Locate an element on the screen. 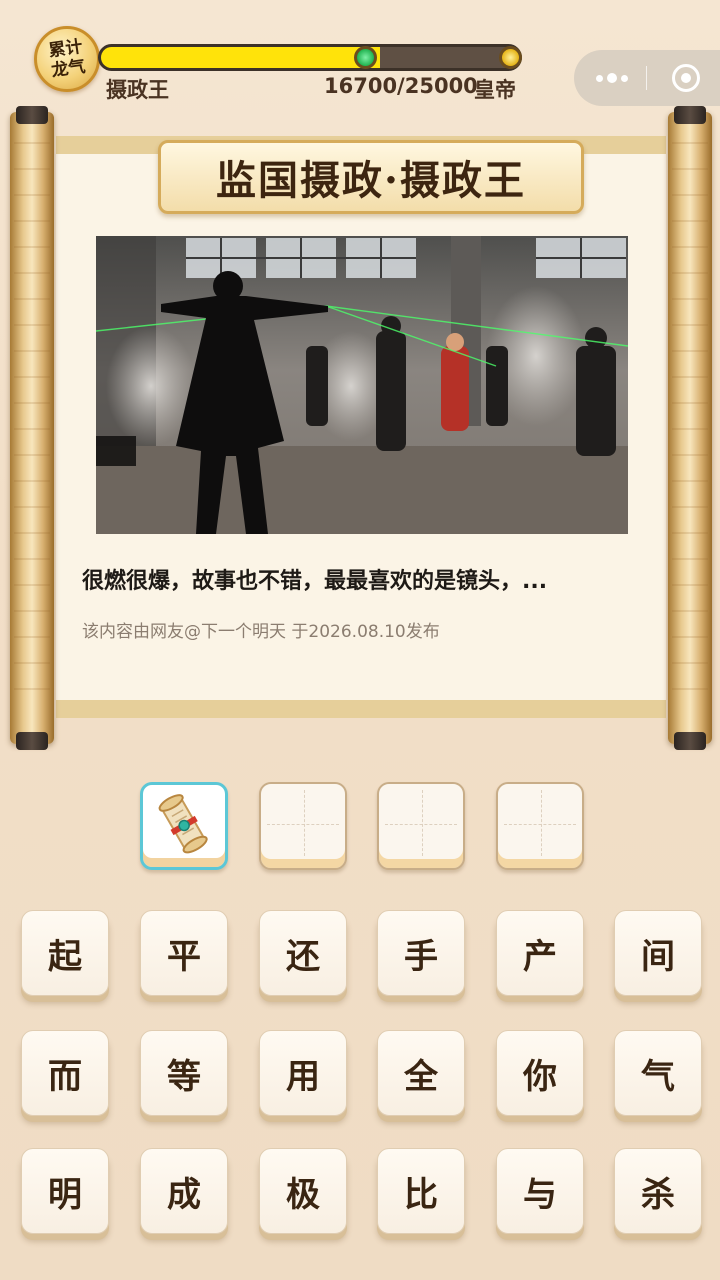 The image size is (720, 1280). current-rank-label: 摄政王 is located at coordinates (137, 90).